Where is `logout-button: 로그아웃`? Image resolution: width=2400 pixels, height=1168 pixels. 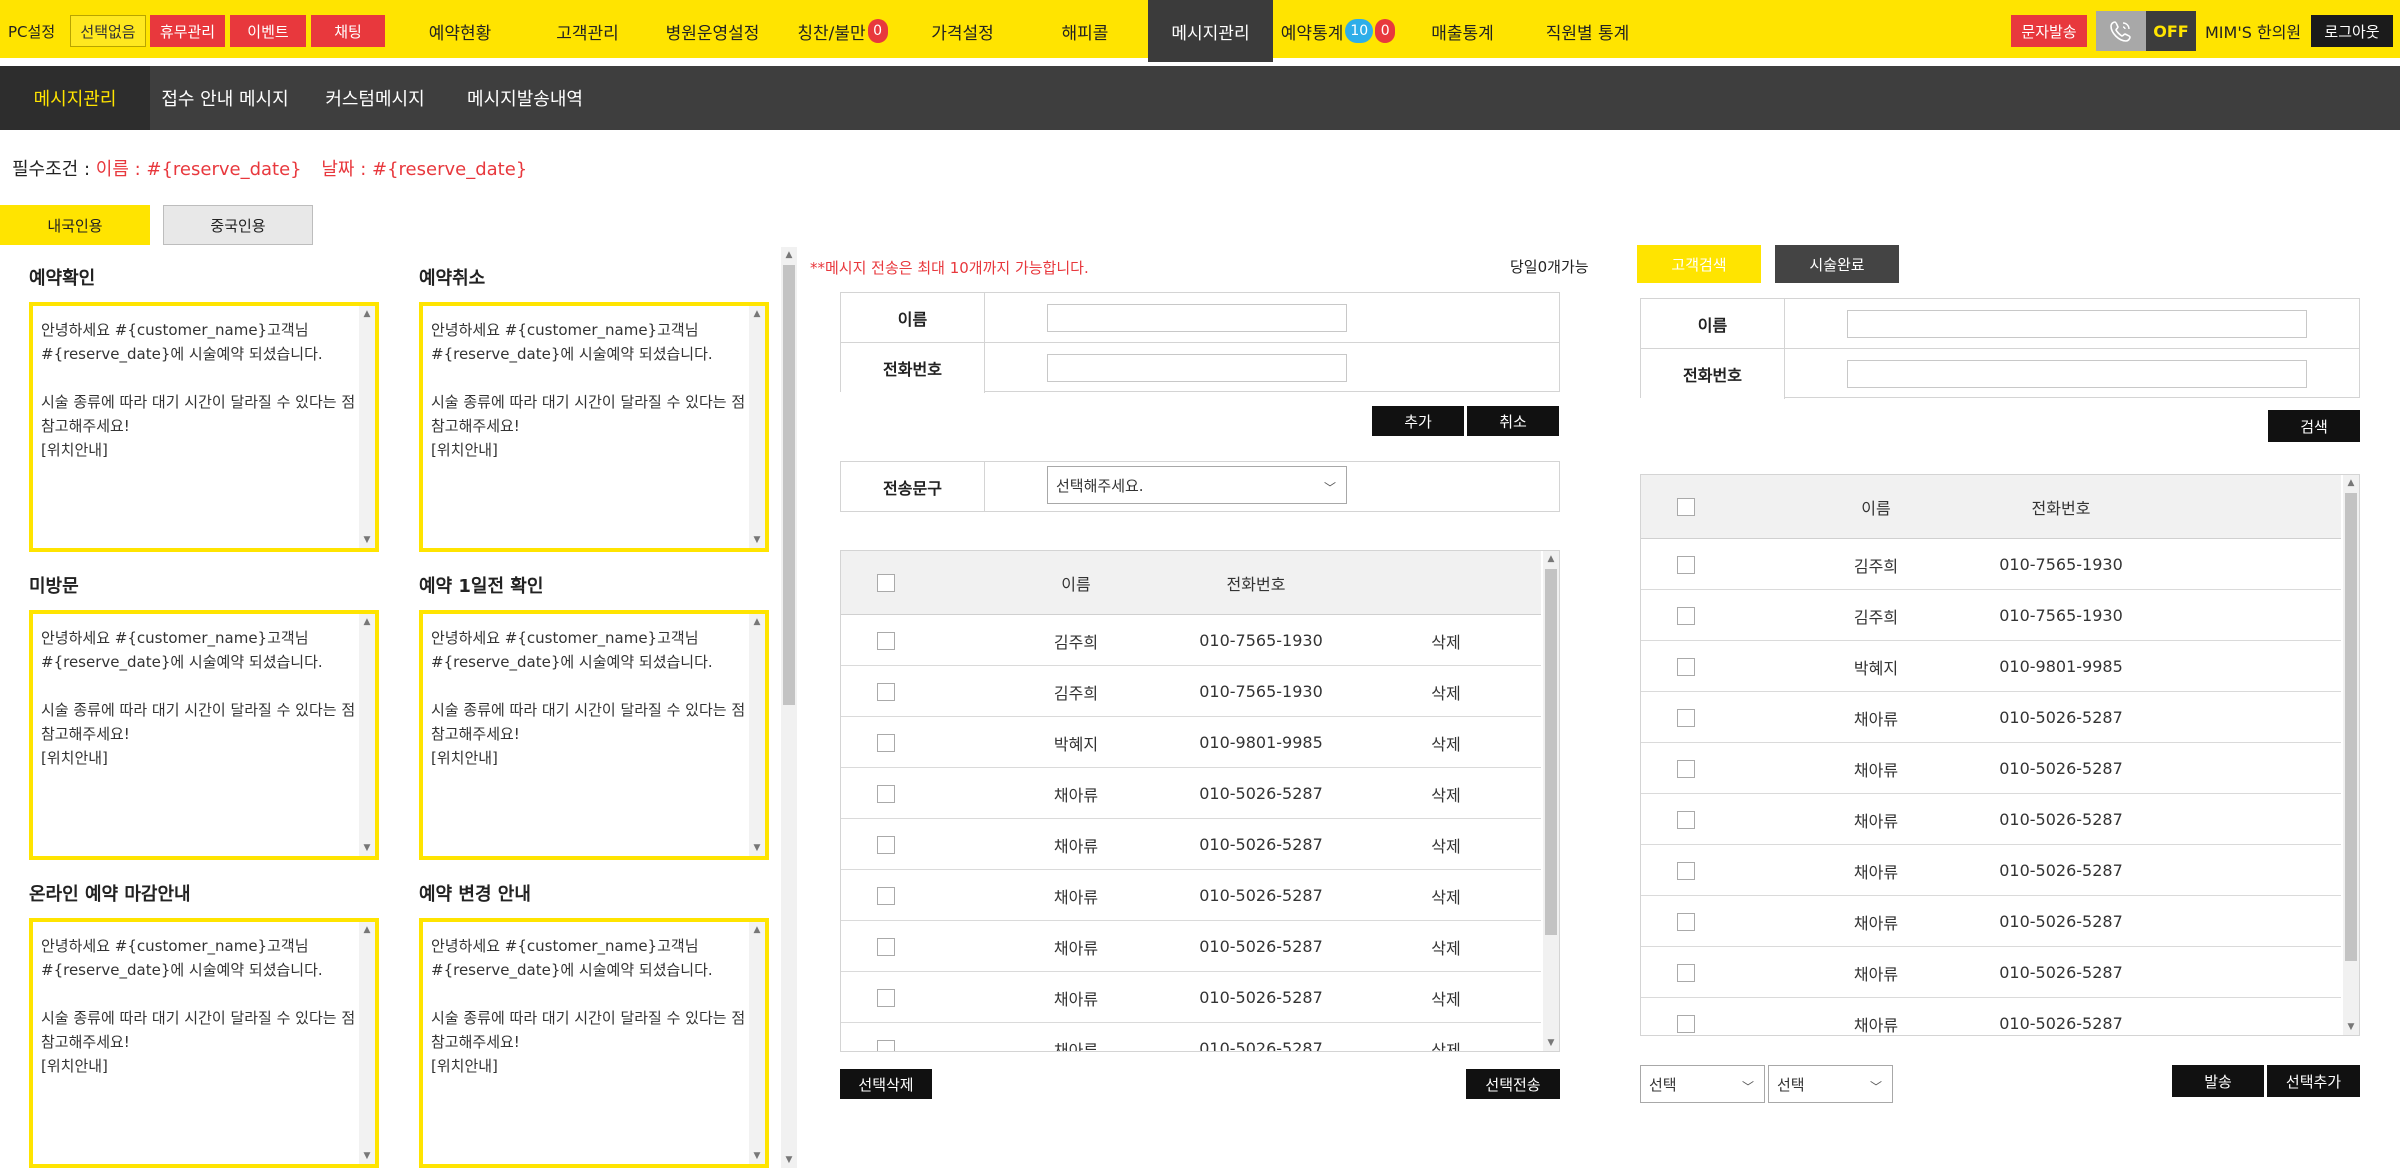 logout-button: 로그아웃 is located at coordinates (2352, 31).